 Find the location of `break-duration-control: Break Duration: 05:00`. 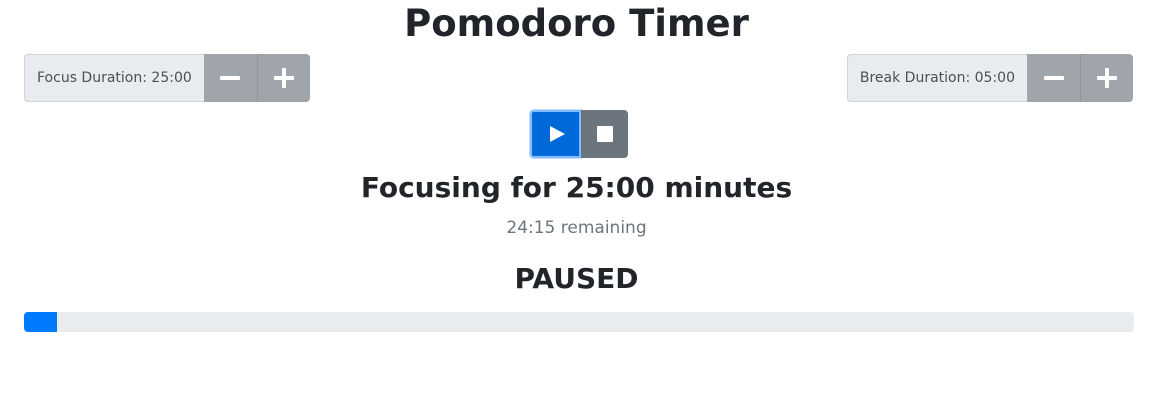

break-duration-control: Break Duration: 05:00 is located at coordinates (989, 78).